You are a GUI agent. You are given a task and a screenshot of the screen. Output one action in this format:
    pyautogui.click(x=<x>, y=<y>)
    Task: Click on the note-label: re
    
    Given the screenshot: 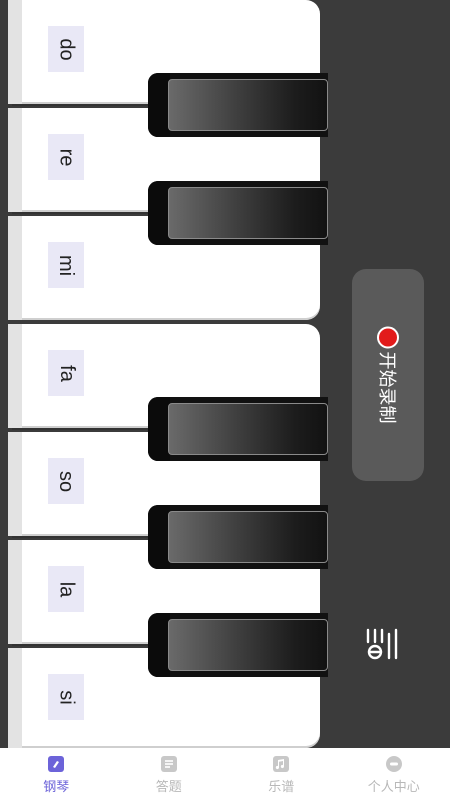 What is the action you would take?
    pyautogui.click(x=66, y=157)
    